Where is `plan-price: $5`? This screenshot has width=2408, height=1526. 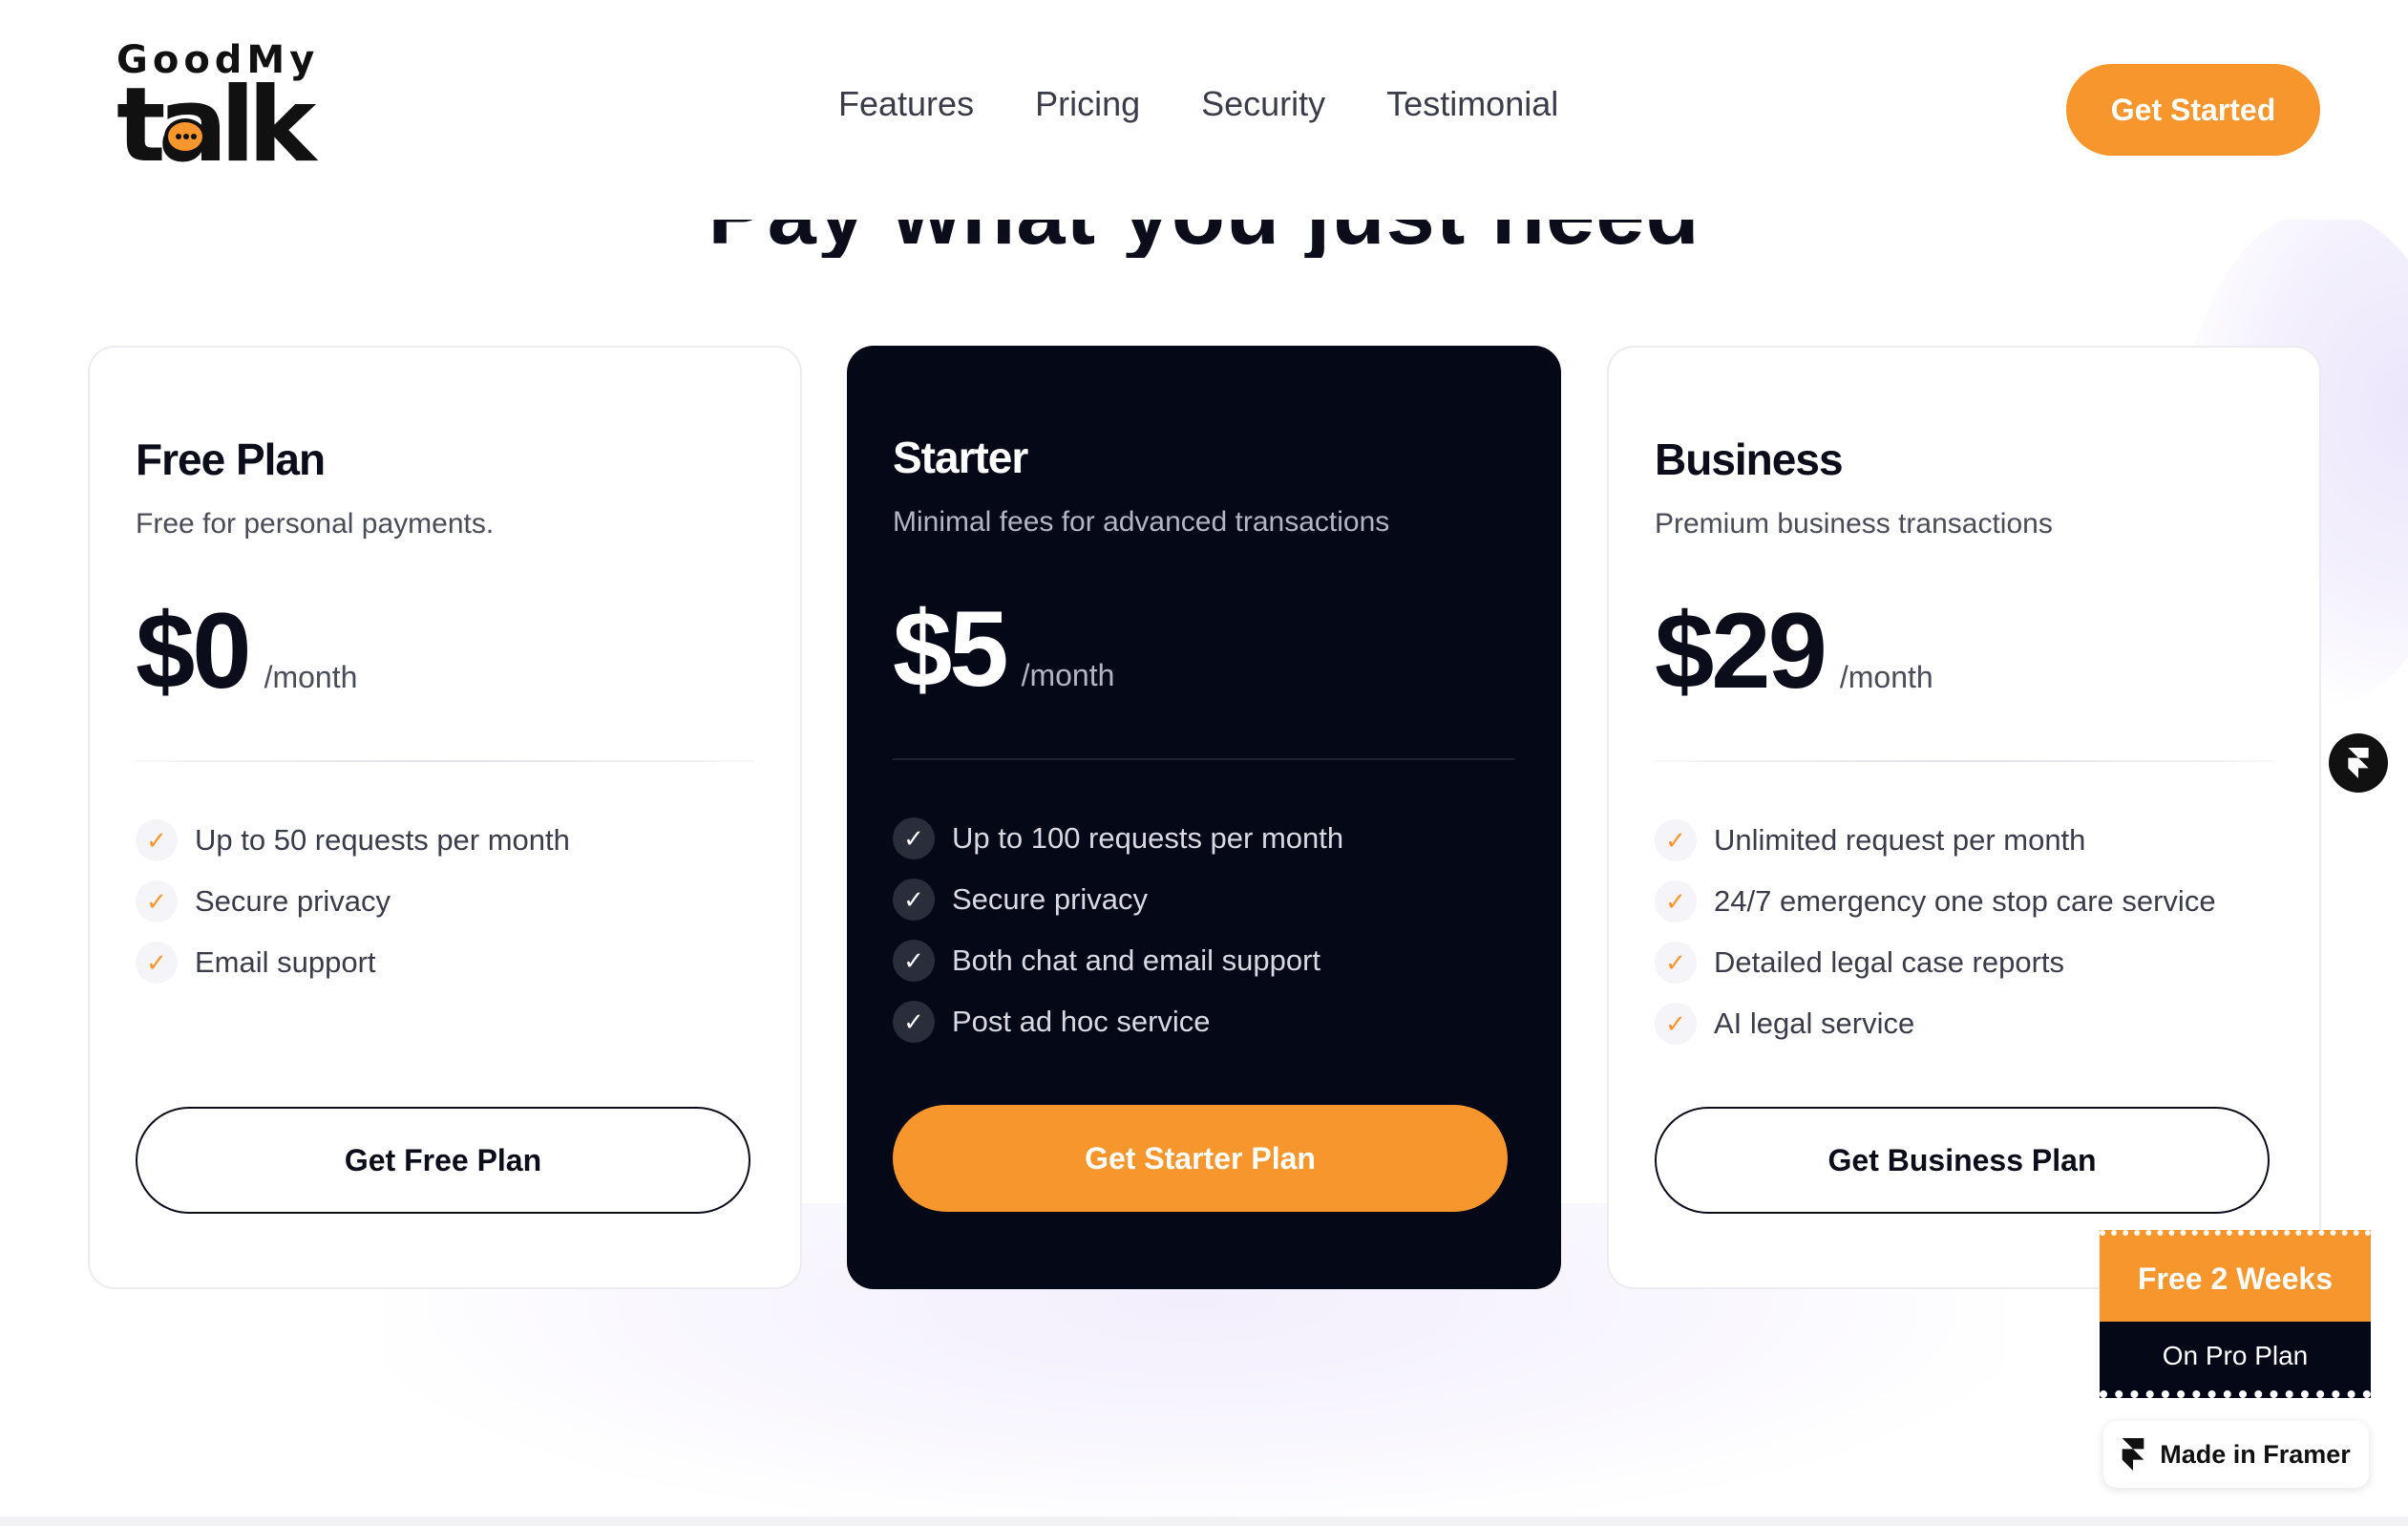 plan-price: $5 is located at coordinates (951, 649).